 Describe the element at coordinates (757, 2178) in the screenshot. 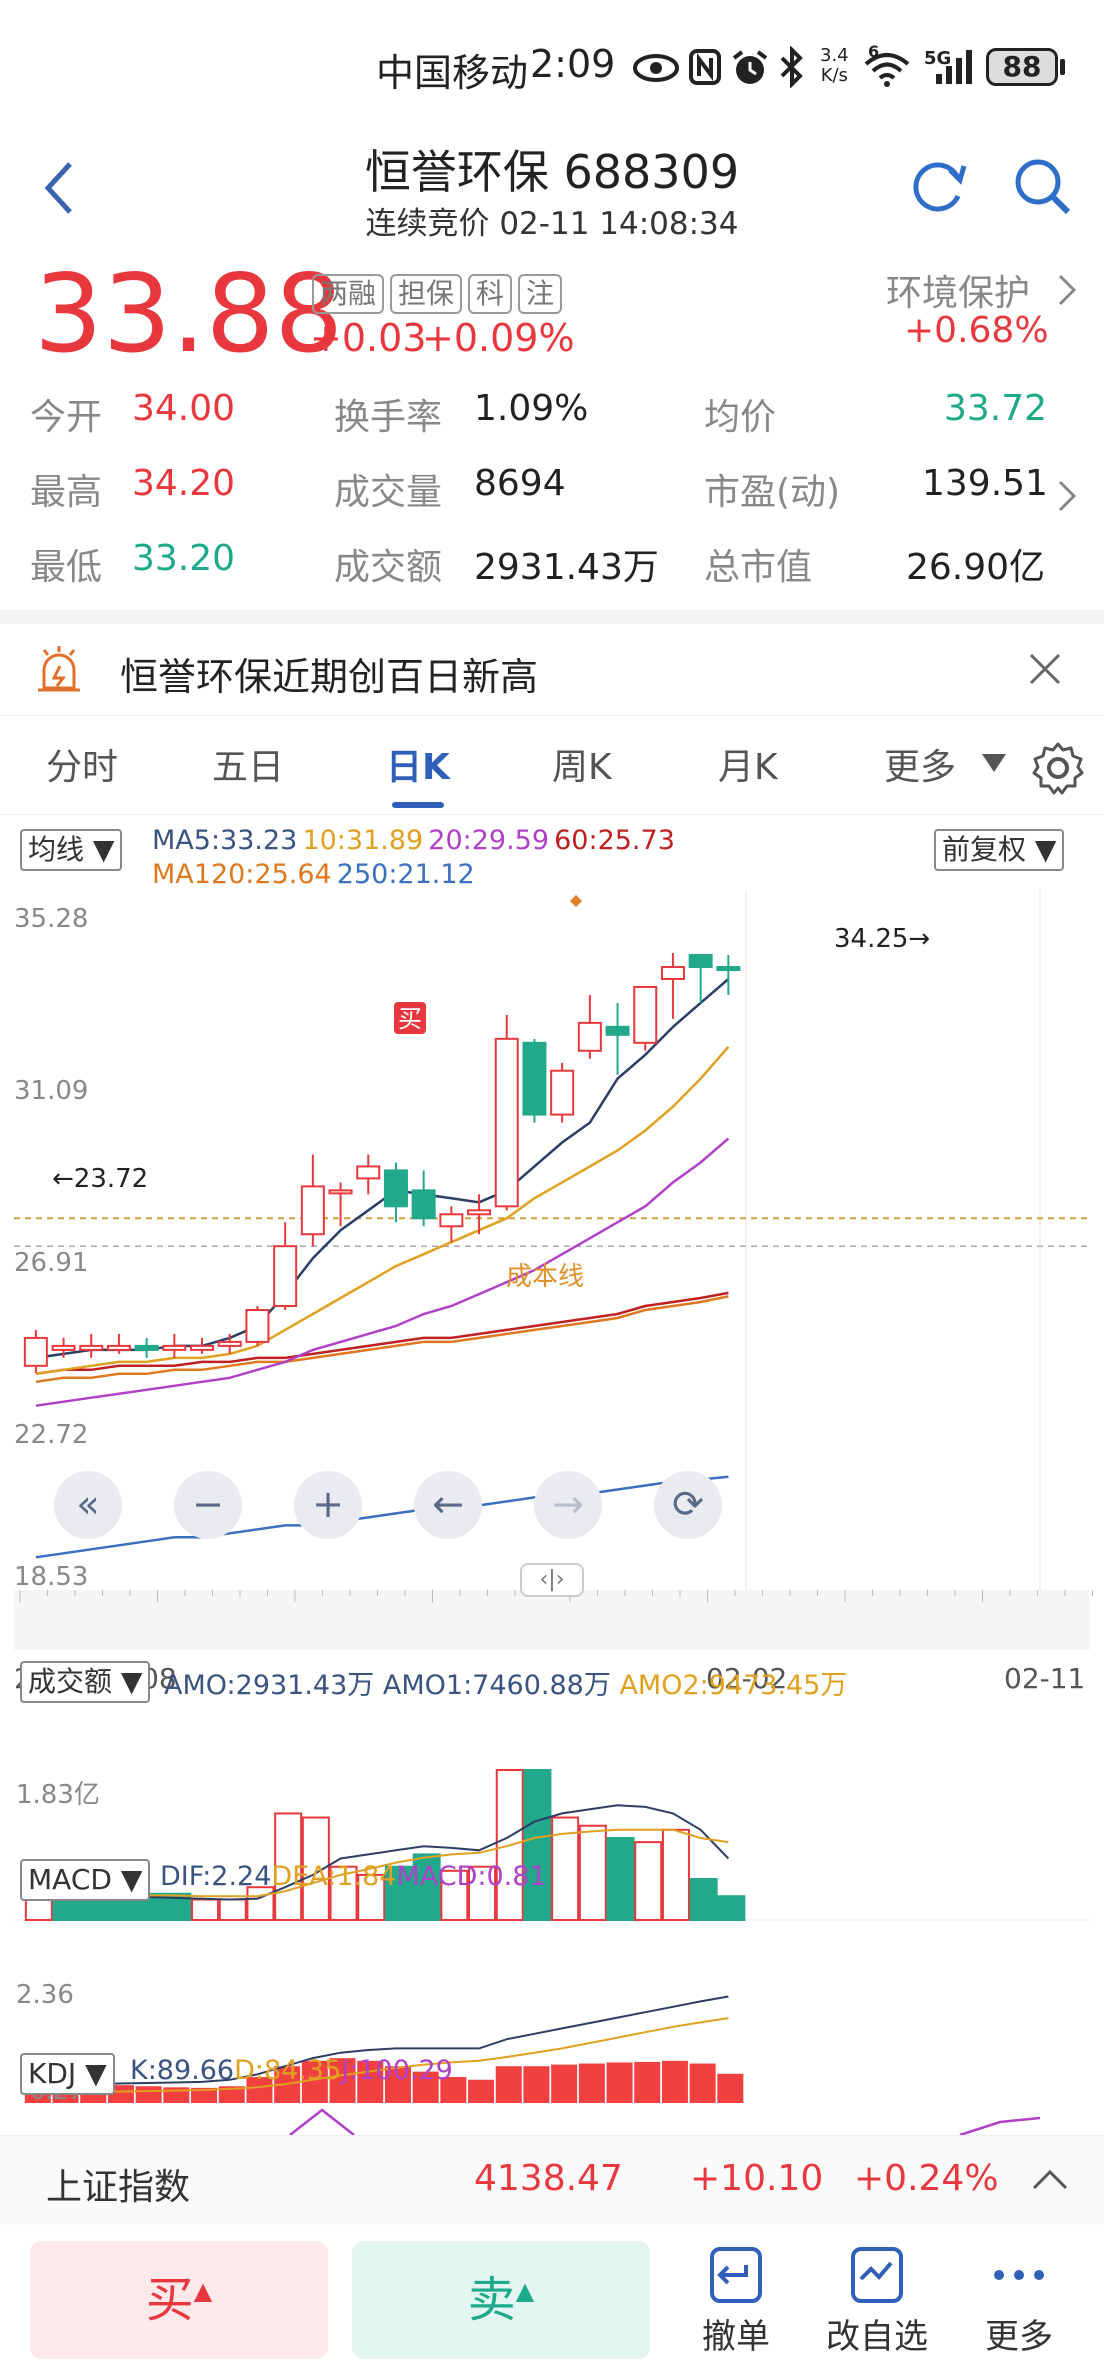

I see `index-change: +10.10` at that location.